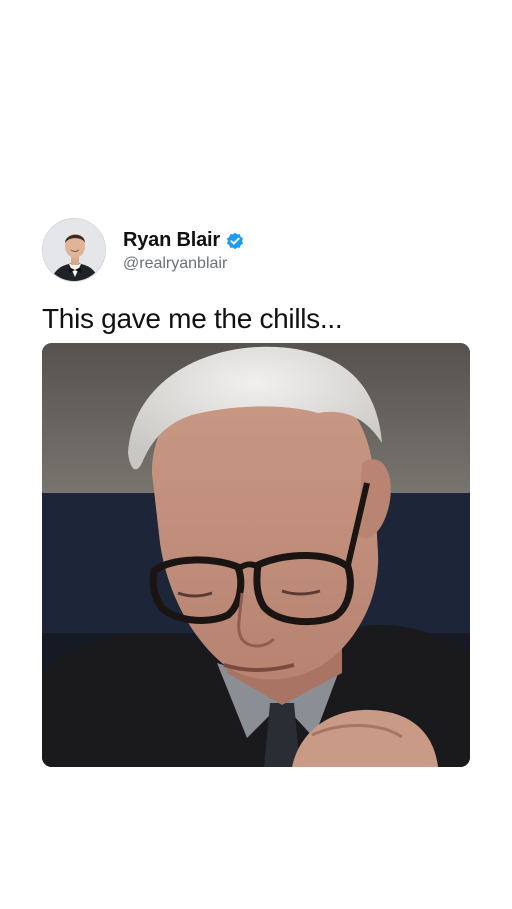  I want to click on name-row: Ryan Blair, so click(183, 241).